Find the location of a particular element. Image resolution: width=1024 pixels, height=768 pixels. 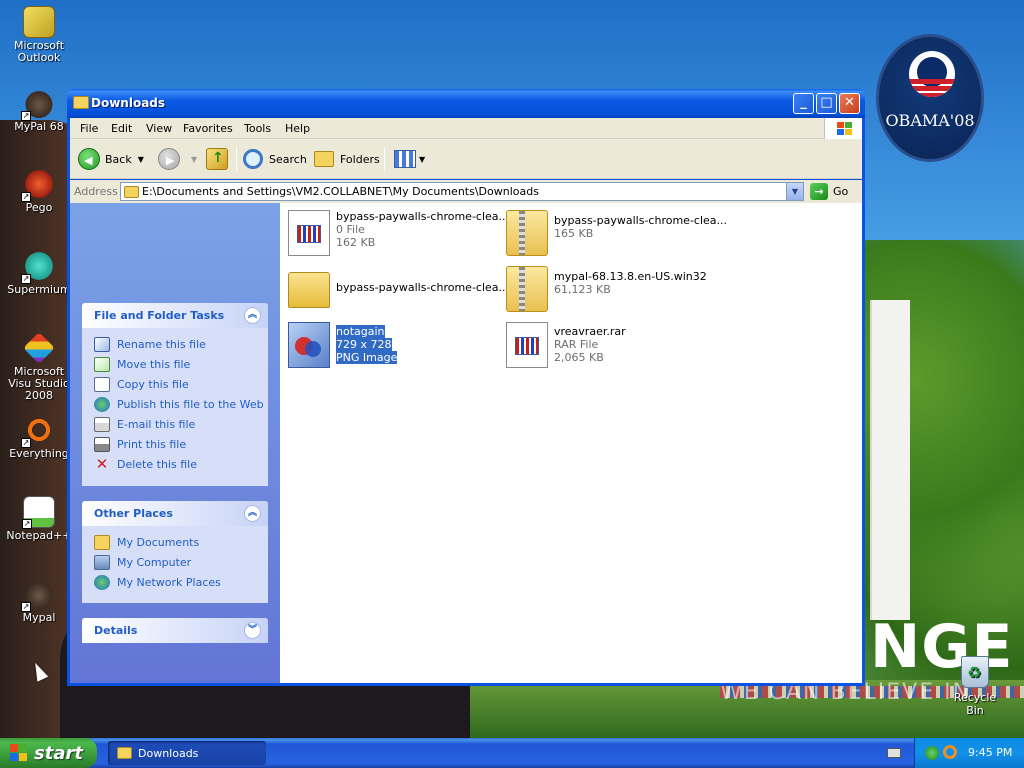

desktop-icon-mypal: ↗ Mypal is located at coordinates (39, 601).